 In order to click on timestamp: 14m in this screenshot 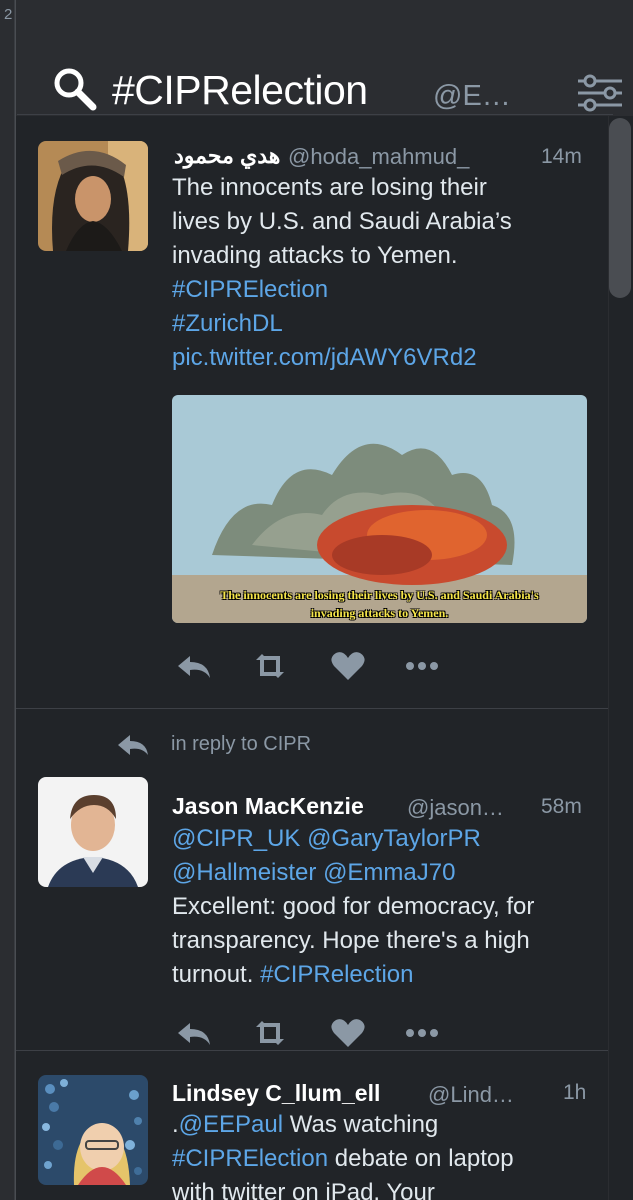, I will do `click(561, 157)`.